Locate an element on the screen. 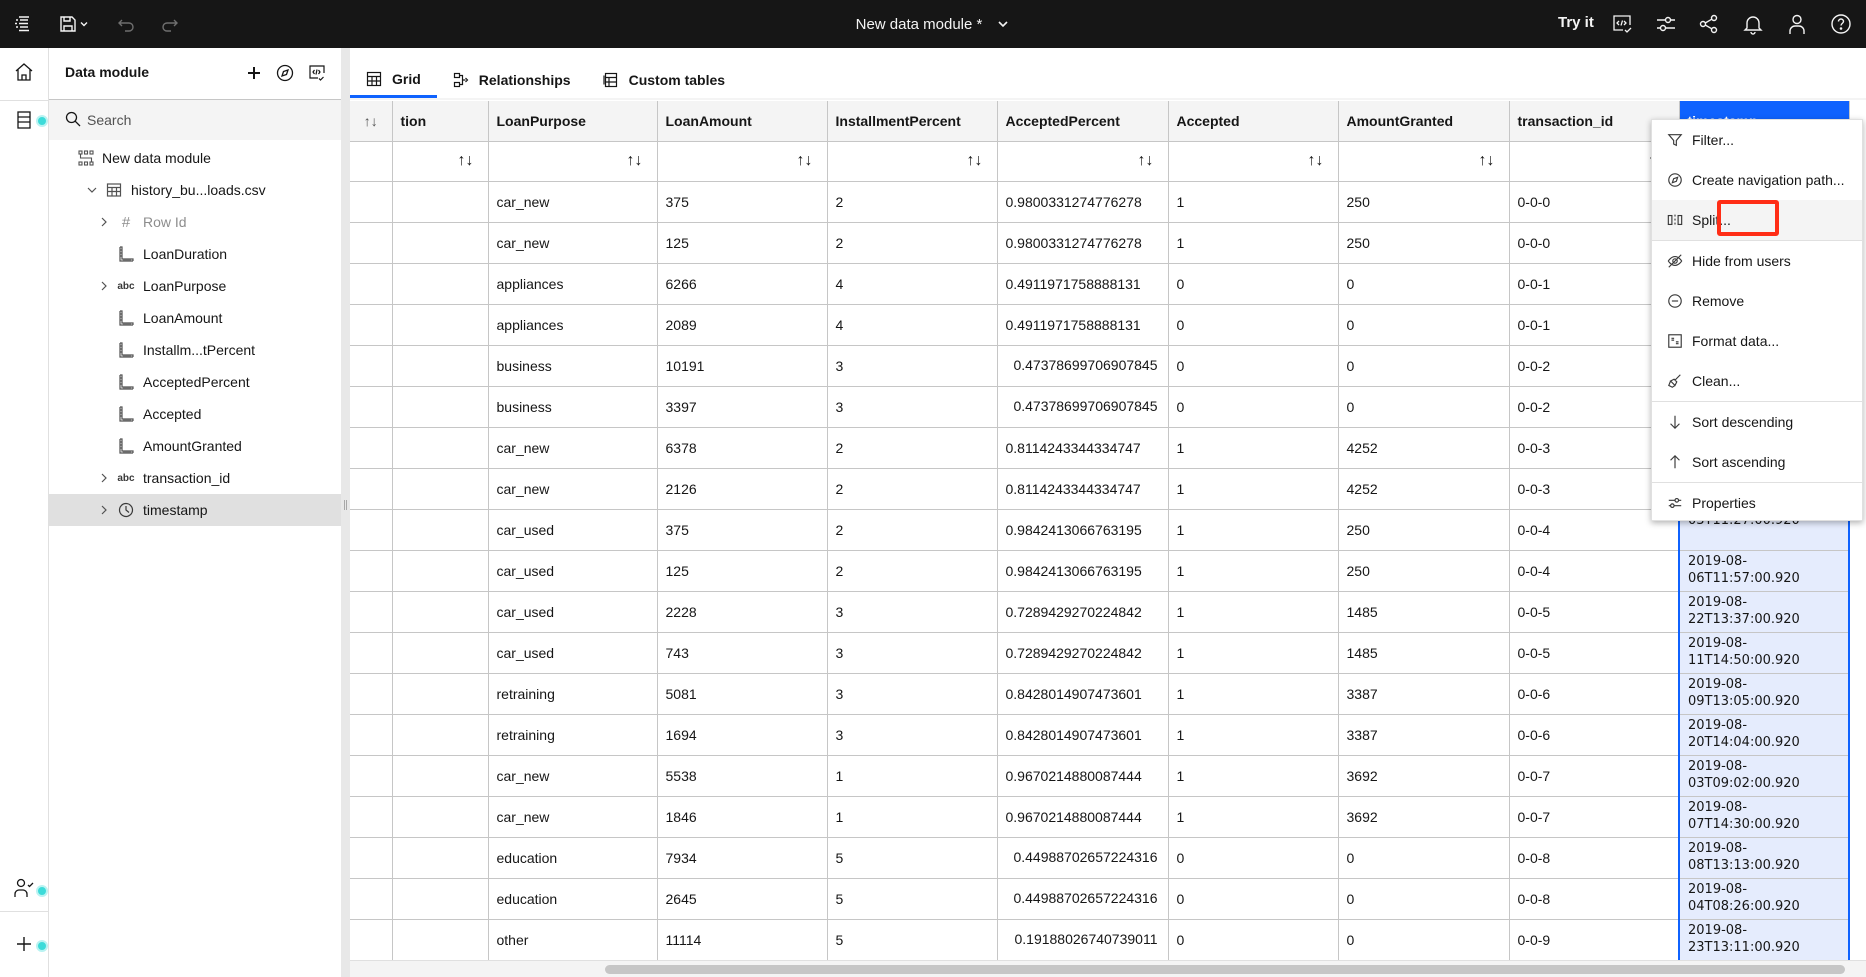 The image size is (1866, 977). table-cell: 0.44988702657224316 is located at coordinates (1083, 899).